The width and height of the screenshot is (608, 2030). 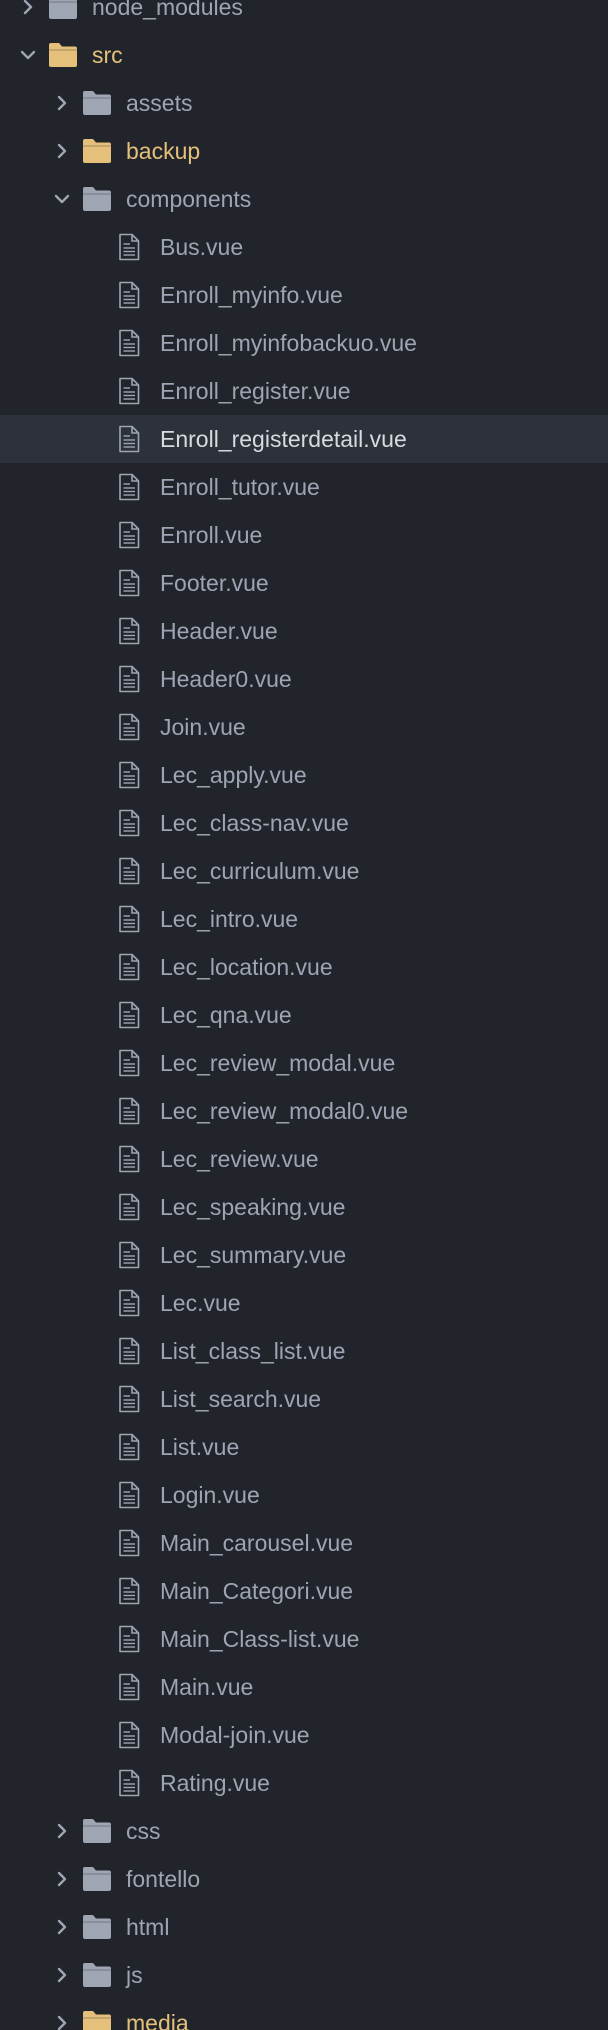 I want to click on tree-item-label: Lec_review_modal0.vue, so click(x=284, y=1111).